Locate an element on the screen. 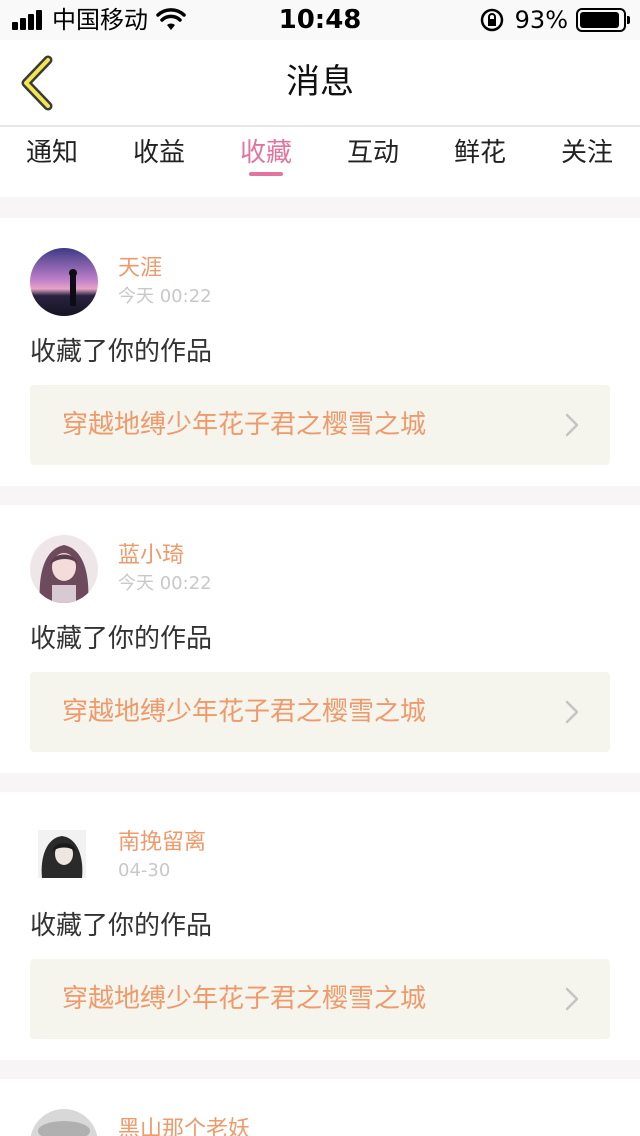 This screenshot has width=640, height=1136. tab-notice: 通知 is located at coordinates (52, 153).